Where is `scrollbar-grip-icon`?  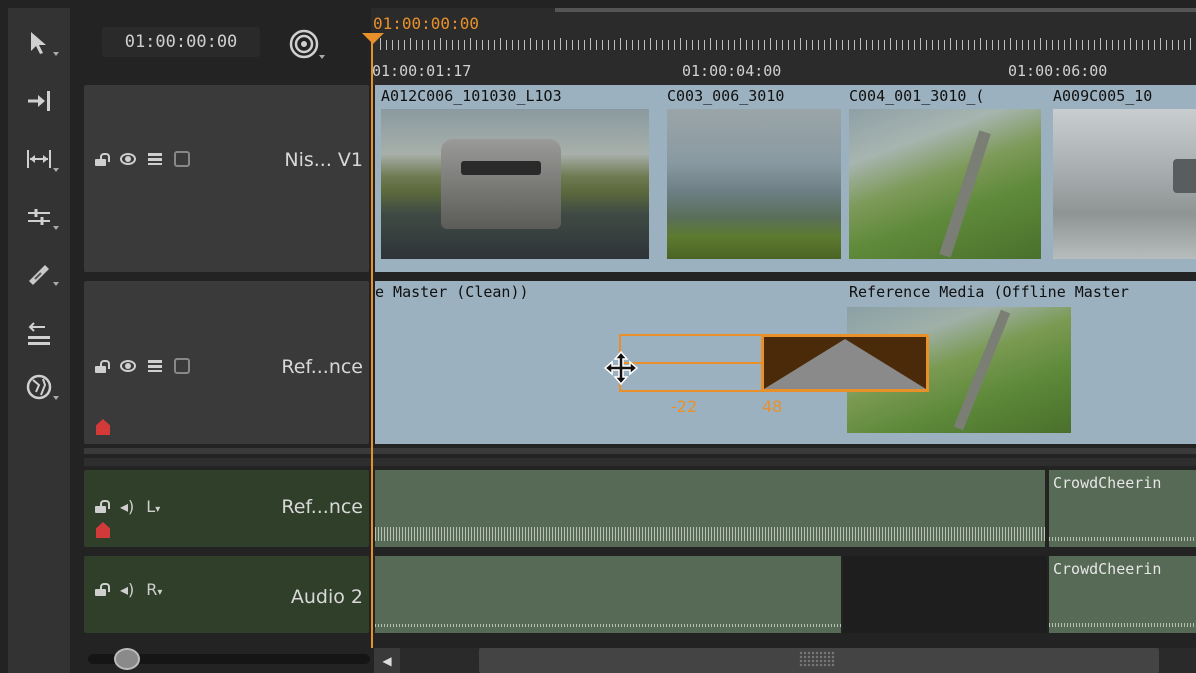 scrollbar-grip-icon is located at coordinates (817, 659).